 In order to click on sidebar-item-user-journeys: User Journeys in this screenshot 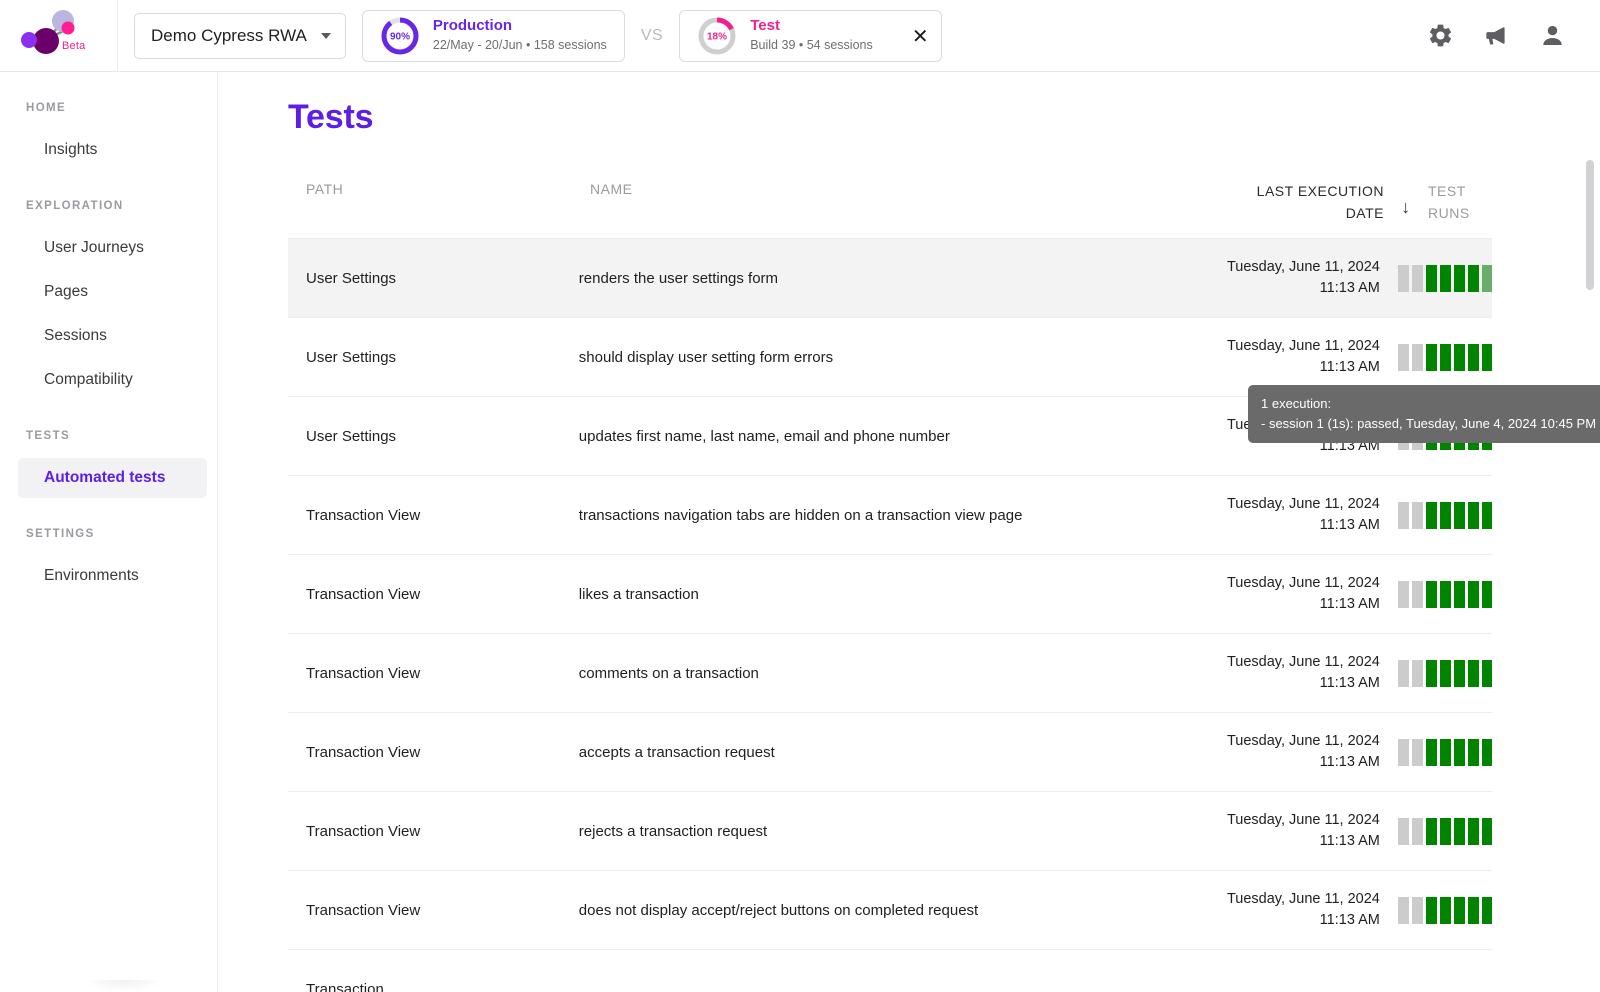, I will do `click(112, 248)`.